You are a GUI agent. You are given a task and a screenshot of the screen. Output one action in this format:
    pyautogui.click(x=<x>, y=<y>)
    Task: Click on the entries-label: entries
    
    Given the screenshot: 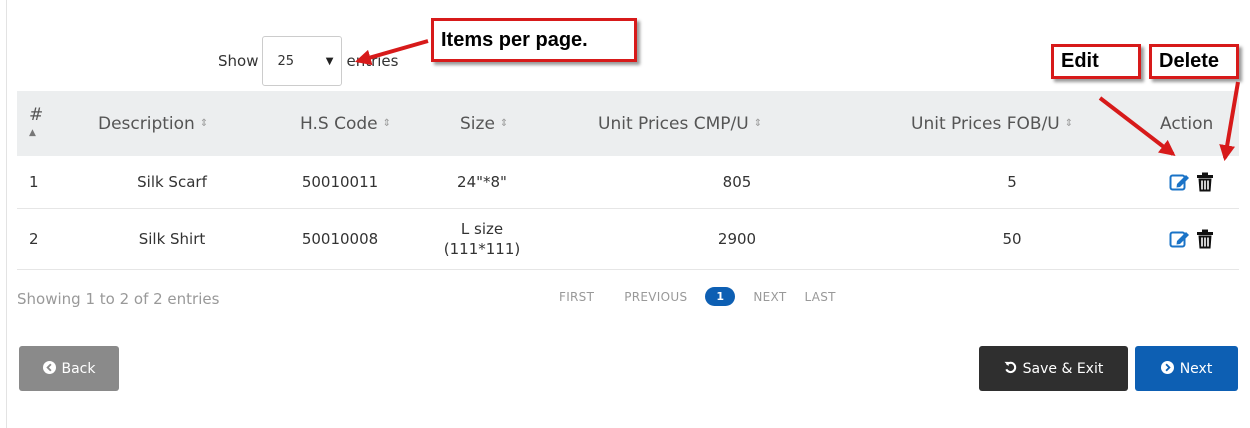 What is the action you would take?
    pyautogui.click(x=372, y=61)
    